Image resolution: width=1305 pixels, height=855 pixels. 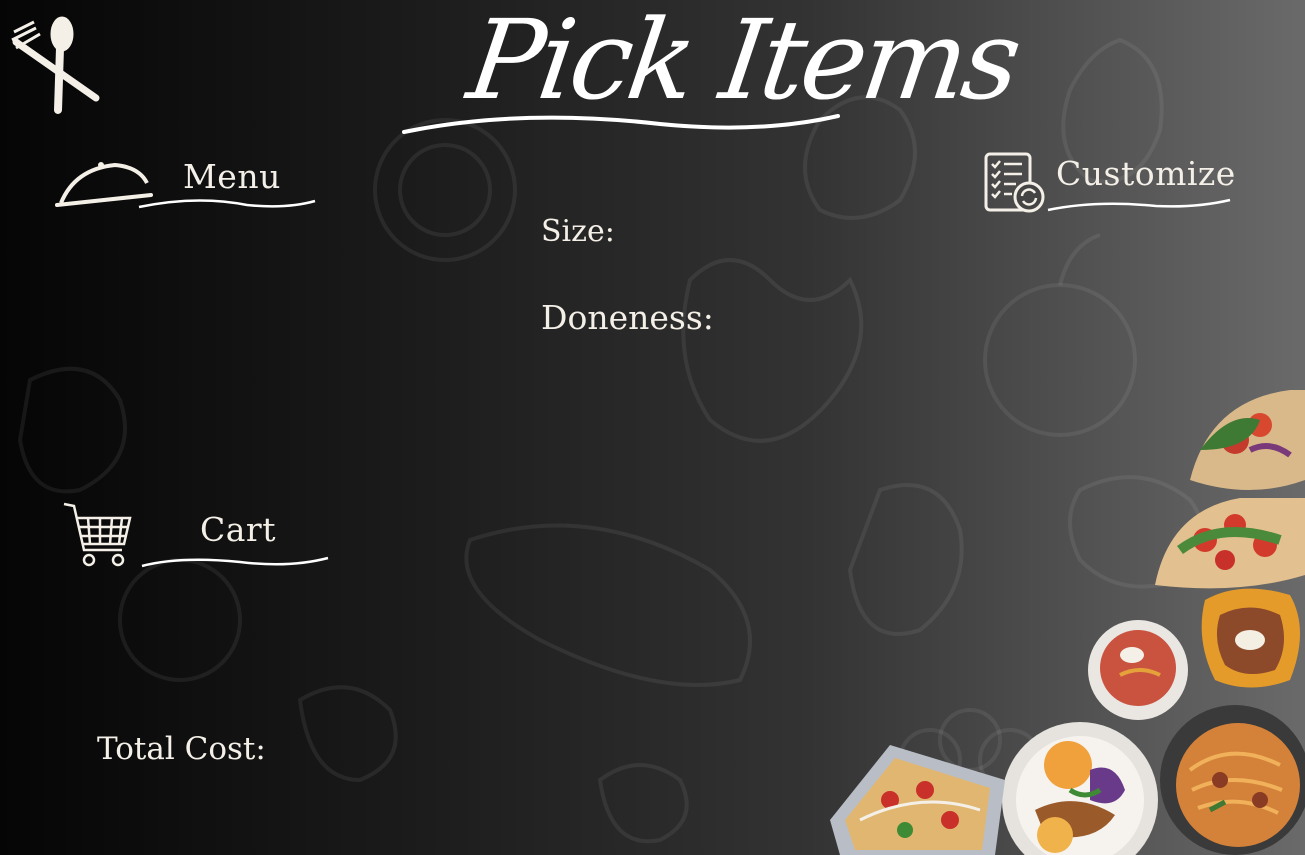 What do you see at coordinates (97, 534) in the screenshot?
I see `shopping-cart-icon` at bounding box center [97, 534].